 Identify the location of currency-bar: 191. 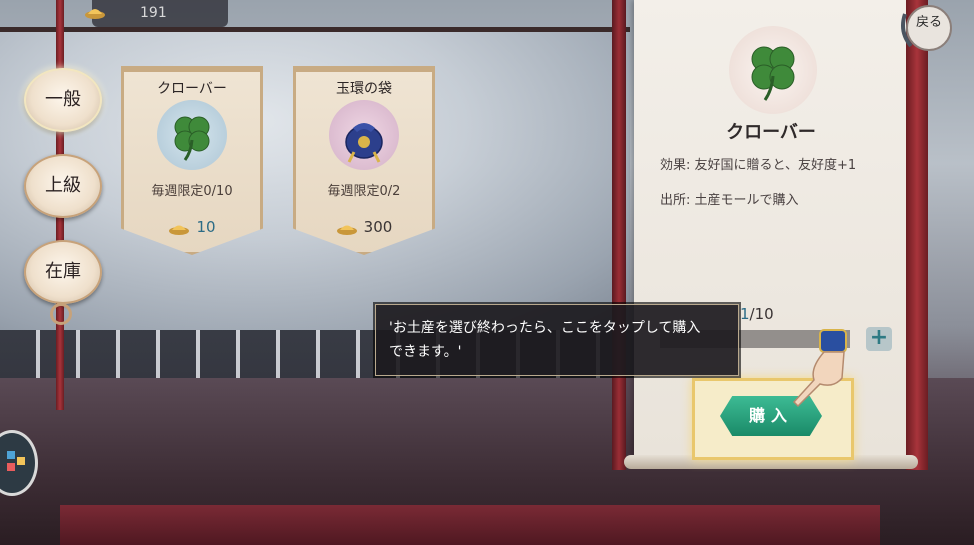
(156, 13).